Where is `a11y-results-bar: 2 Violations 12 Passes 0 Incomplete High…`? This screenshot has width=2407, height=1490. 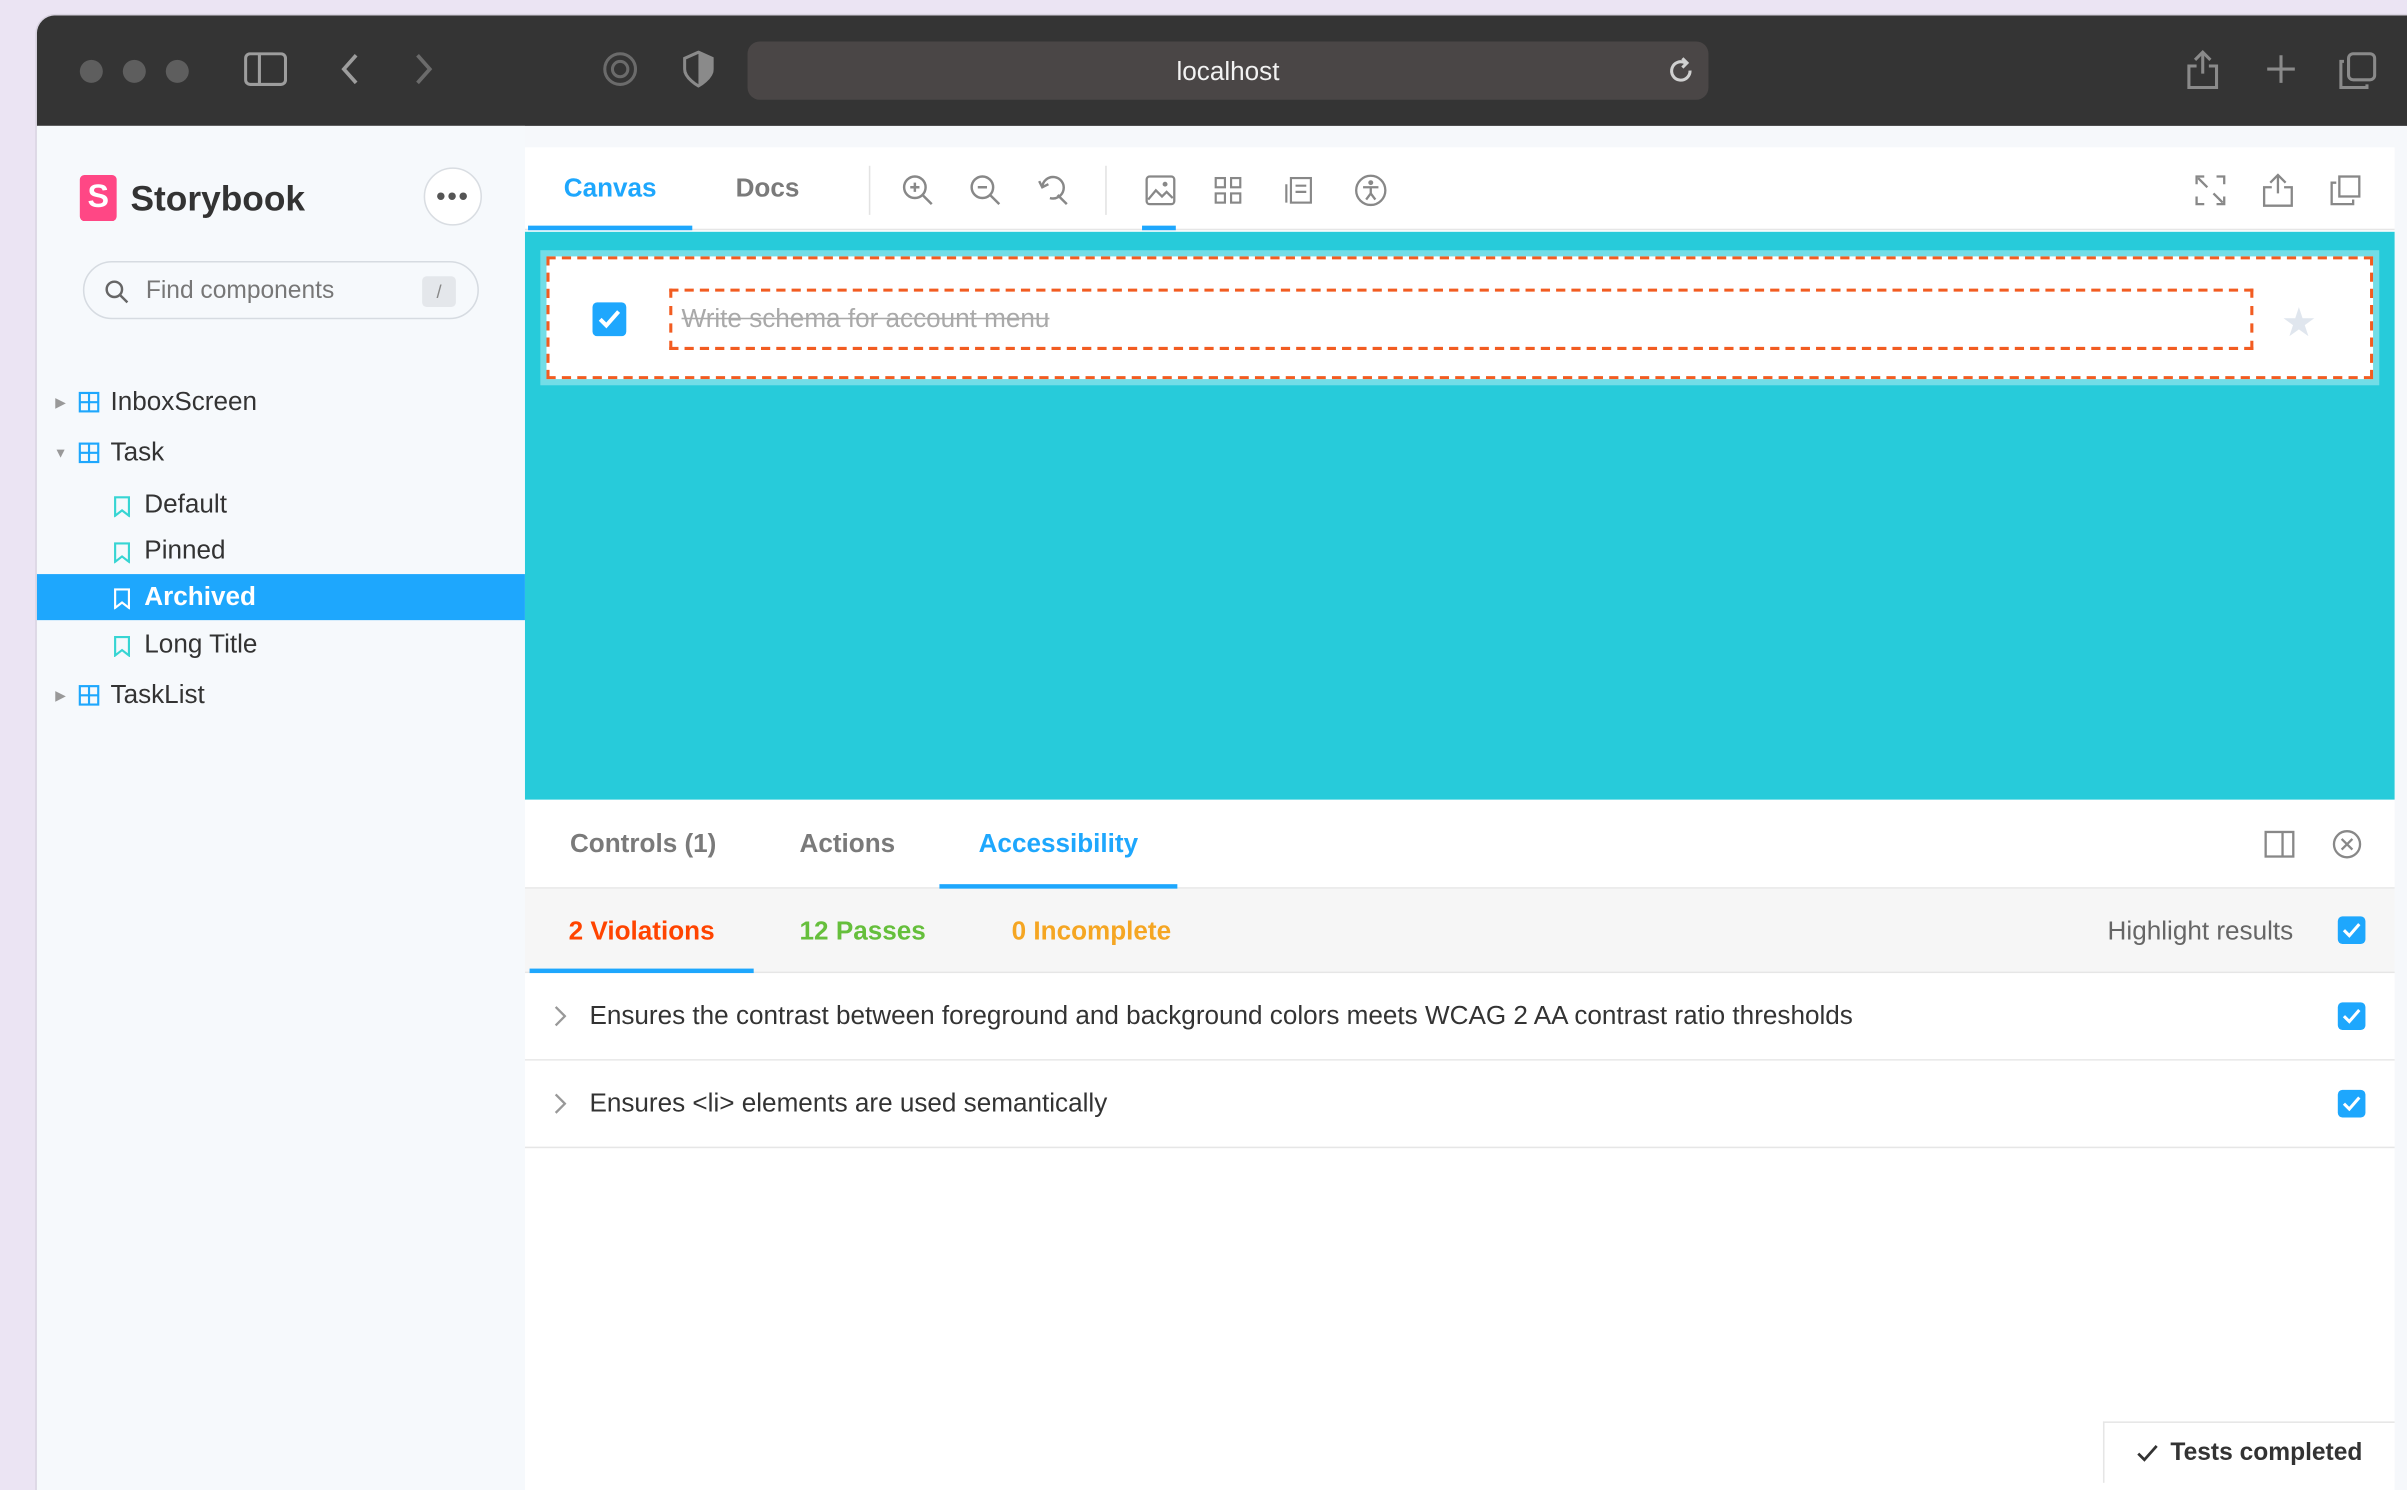
a11y-results-bar: 2 Violations 12 Passes 0 Incomplete High… is located at coordinates (1459, 931).